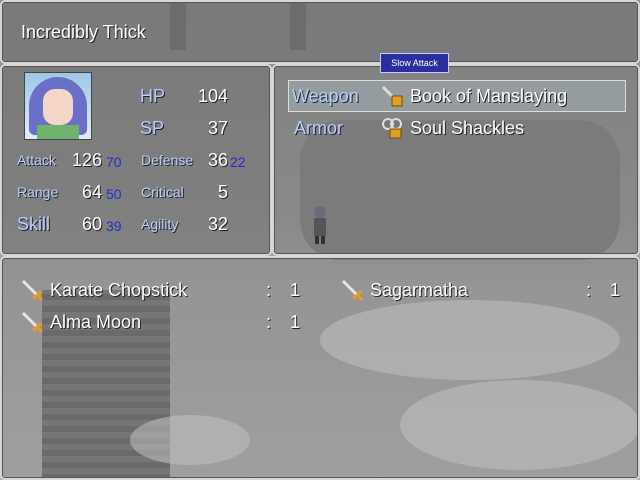 The height and width of the screenshot is (480, 640). What do you see at coordinates (212, 96) in the screenshot?
I see `hp-value: 104` at bounding box center [212, 96].